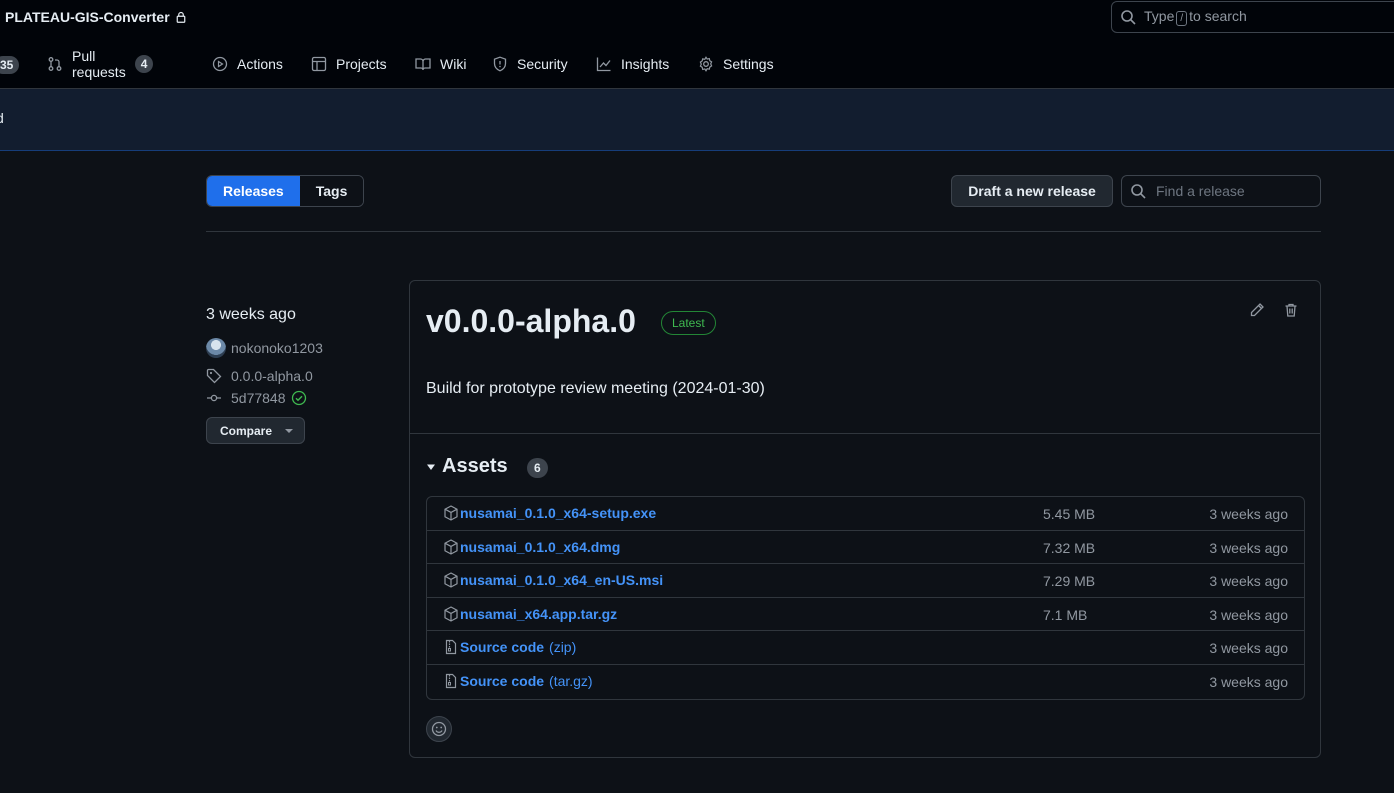  What do you see at coordinates (865, 648) in the screenshot?
I see `asset-row: Source code (zip) 3 weeks ago` at bounding box center [865, 648].